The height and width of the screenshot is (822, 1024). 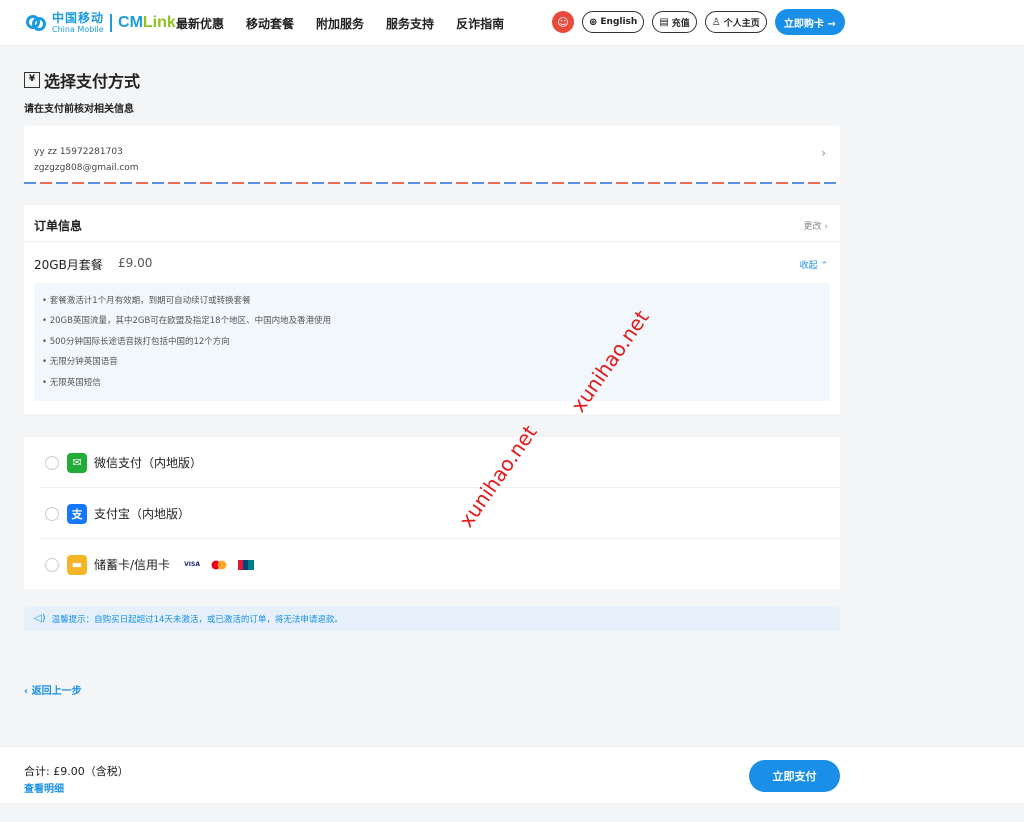 I want to click on refund-notice: ◁) 温馨提示：自购买日起超过14天未激活，或已激活的订单，将无法申请退款。, so click(x=432, y=618).